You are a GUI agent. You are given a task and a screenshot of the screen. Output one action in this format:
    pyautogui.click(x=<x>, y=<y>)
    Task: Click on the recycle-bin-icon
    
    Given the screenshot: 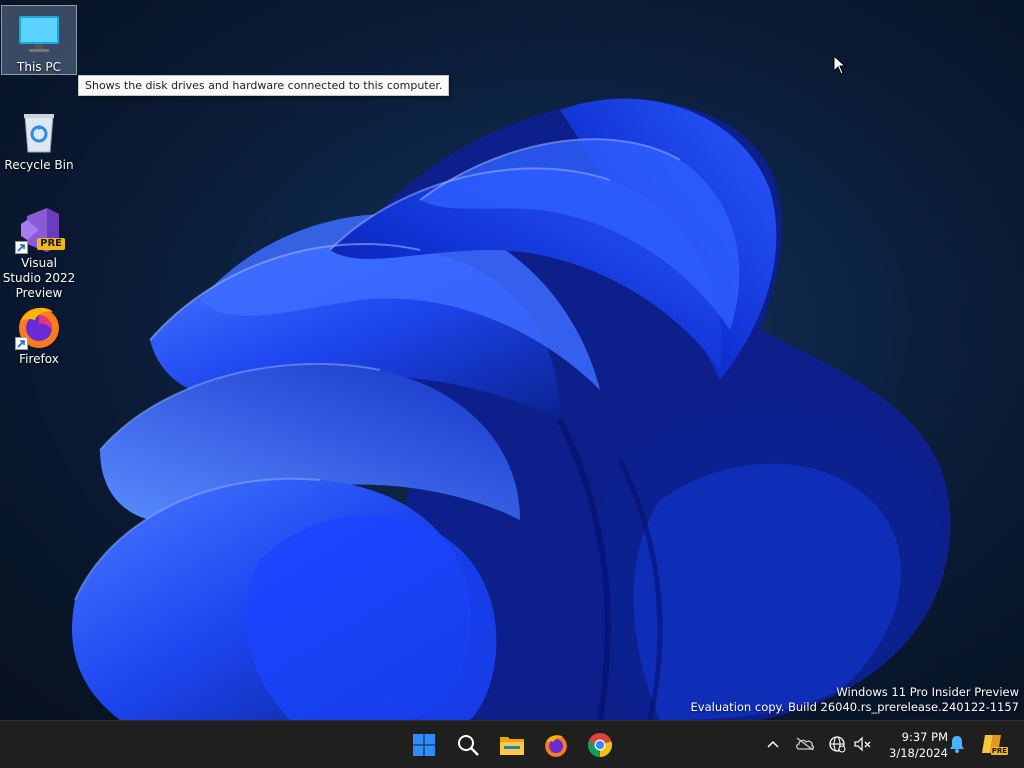 What is the action you would take?
    pyautogui.click(x=39, y=132)
    